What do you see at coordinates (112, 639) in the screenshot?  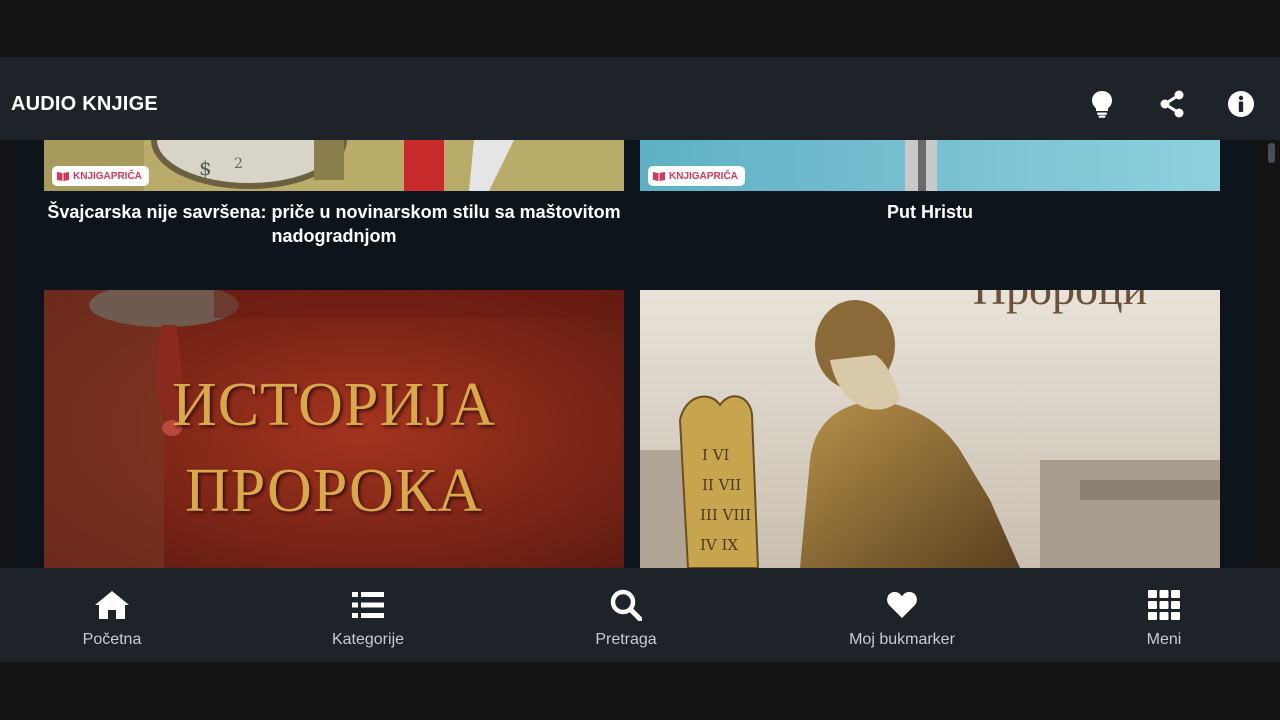 I see `nav-label: Početna` at bounding box center [112, 639].